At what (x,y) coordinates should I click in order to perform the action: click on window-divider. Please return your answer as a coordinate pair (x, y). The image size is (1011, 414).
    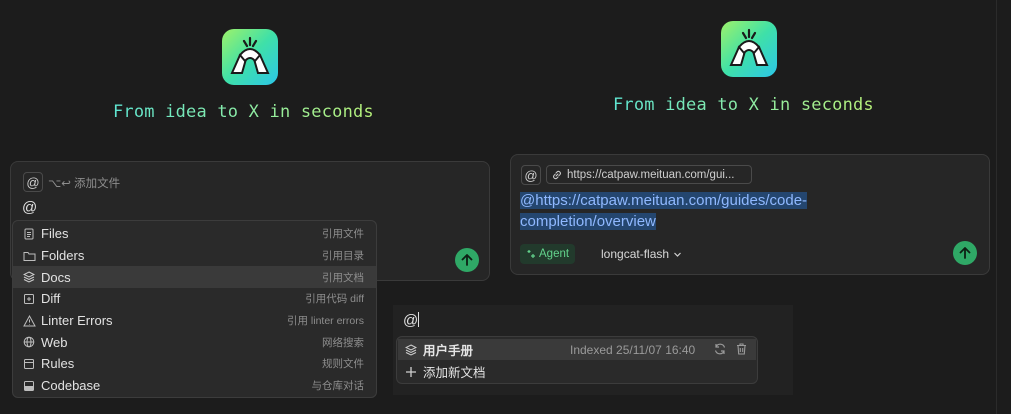
    Looking at the image, I should click on (996, 207).